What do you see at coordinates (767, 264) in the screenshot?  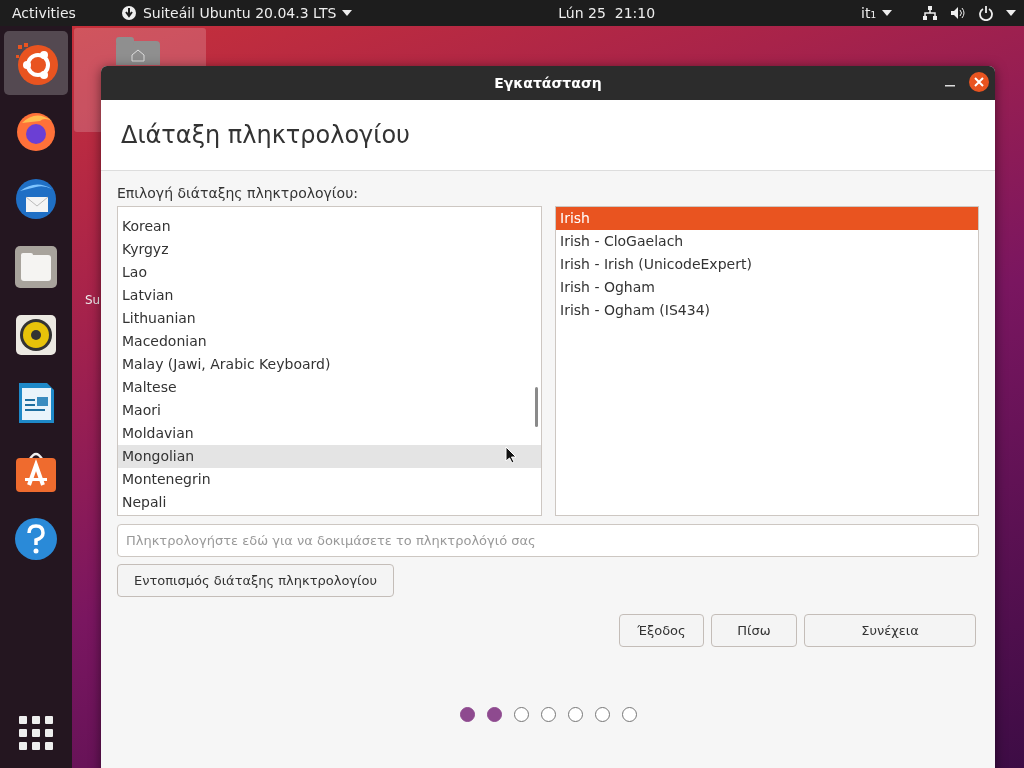 I see `list-item: Irish - Irish (UnicodeExpert)` at bounding box center [767, 264].